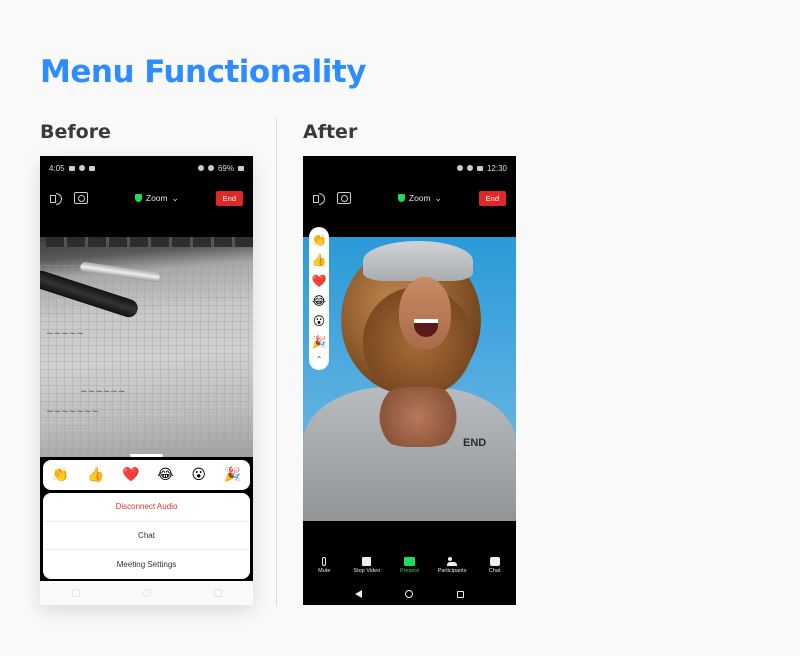 The height and width of the screenshot is (656, 800). I want to click on video-feed: END, so click(409, 379).